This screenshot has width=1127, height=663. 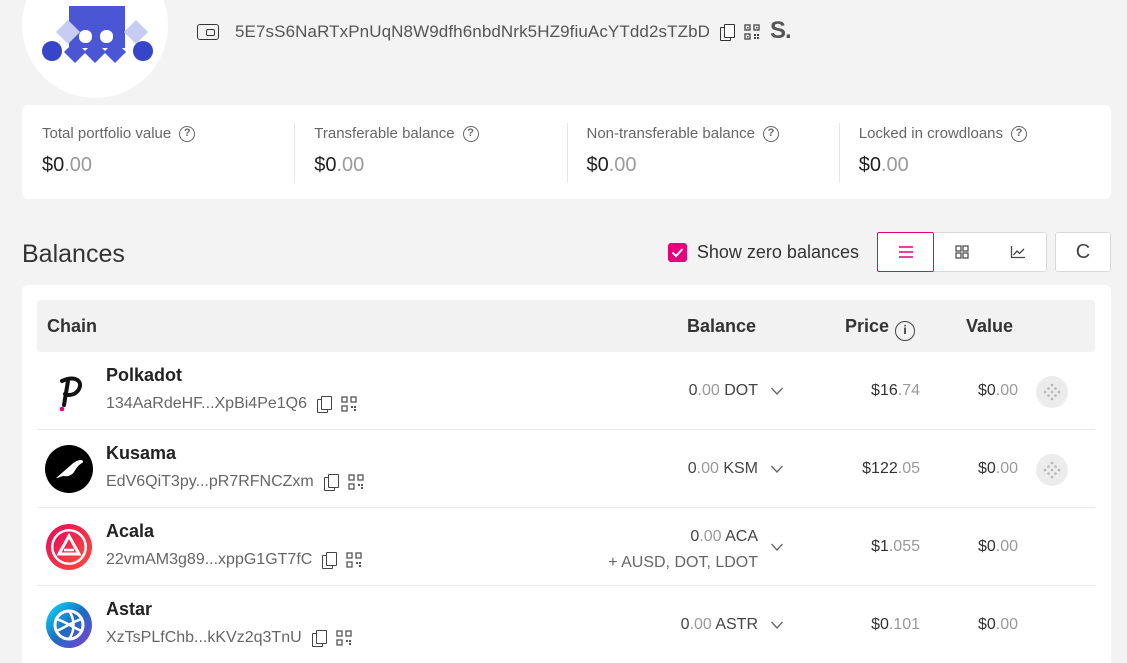 What do you see at coordinates (723, 390) in the screenshot?
I see `balance-amount: 0.00 DOT` at bounding box center [723, 390].